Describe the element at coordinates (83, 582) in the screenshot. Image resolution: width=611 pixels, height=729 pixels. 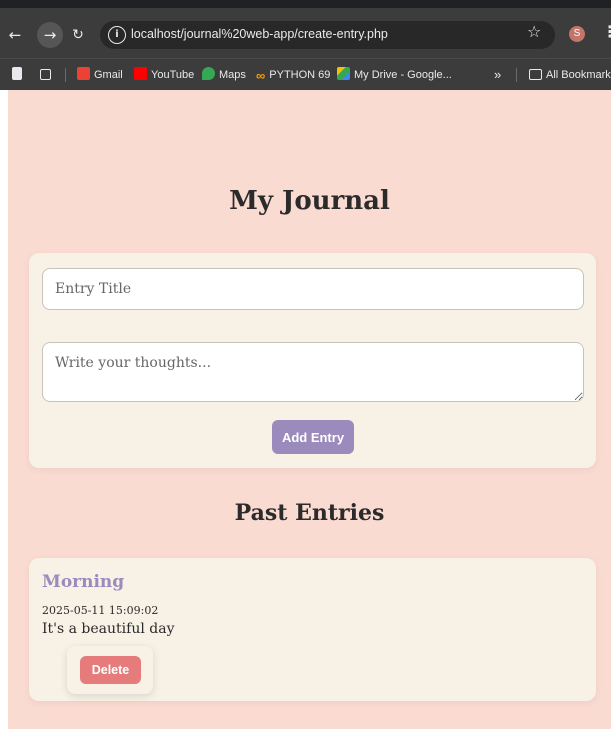
I see `entry-title: Morning` at that location.